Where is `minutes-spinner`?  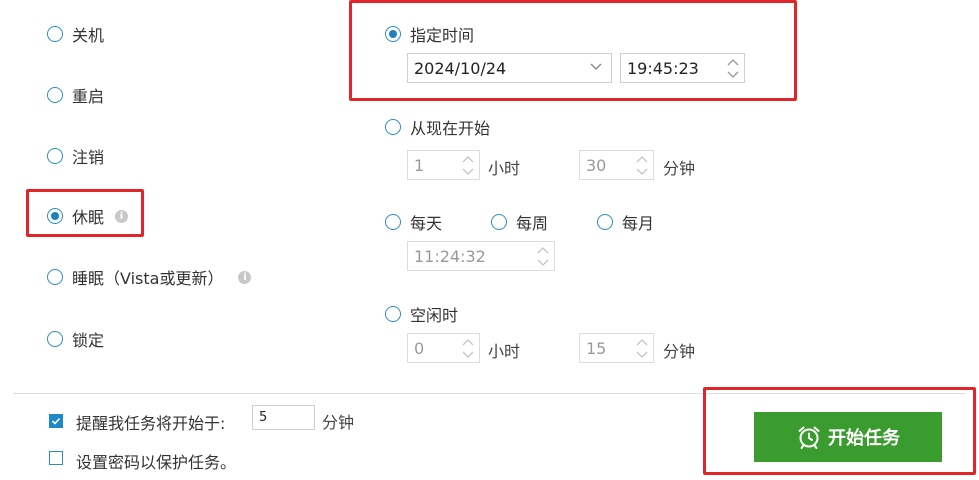 minutes-spinner is located at coordinates (642, 165).